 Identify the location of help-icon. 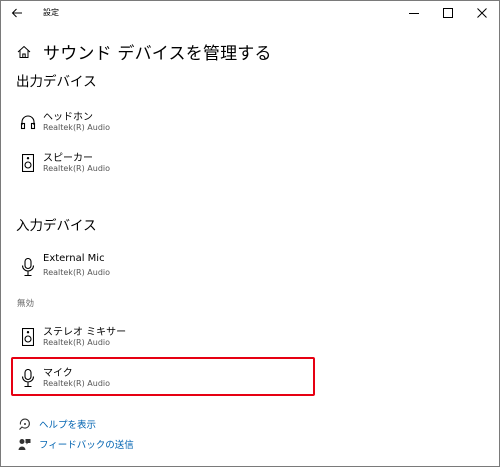
(24, 424).